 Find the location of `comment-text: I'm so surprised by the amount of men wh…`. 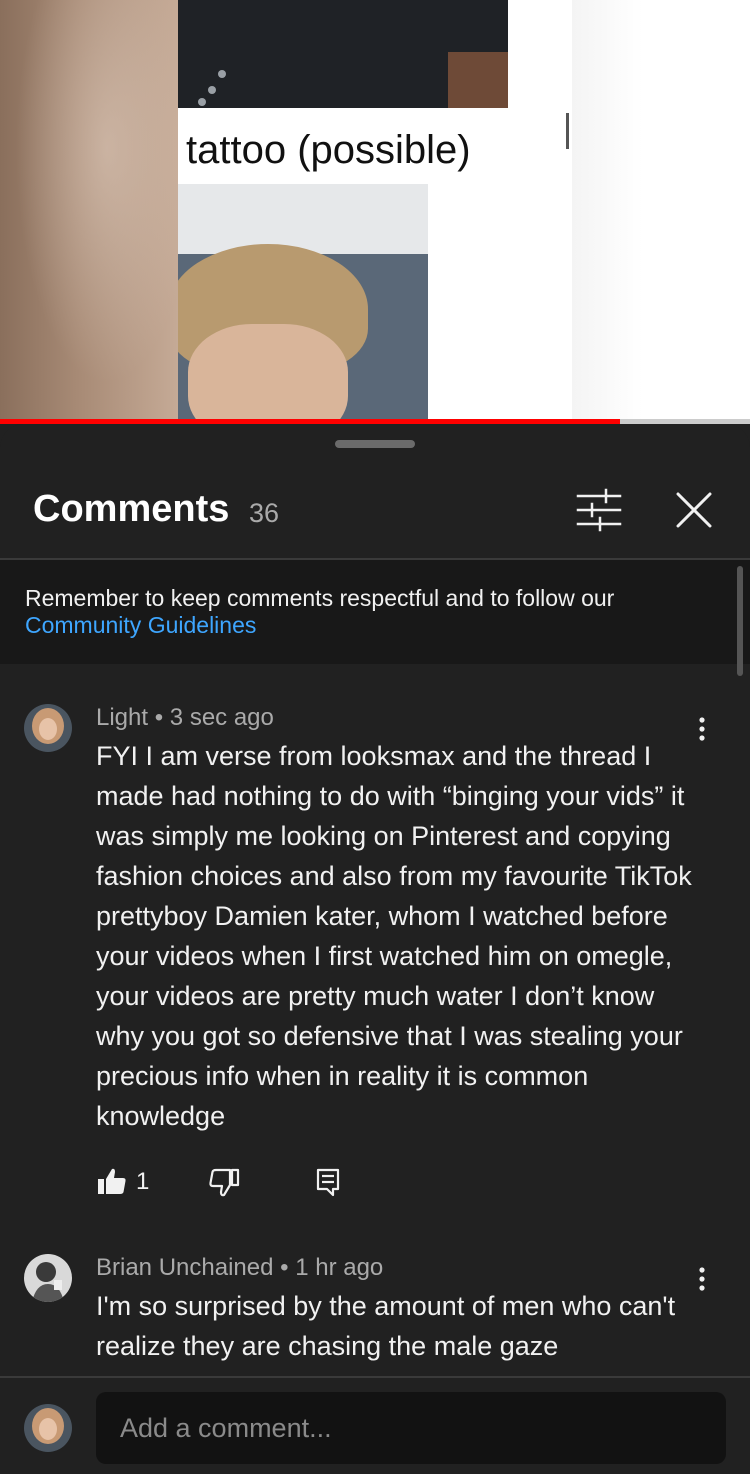

comment-text: I'm so surprised by the amount of men wh… is located at coordinates (386, 1326).